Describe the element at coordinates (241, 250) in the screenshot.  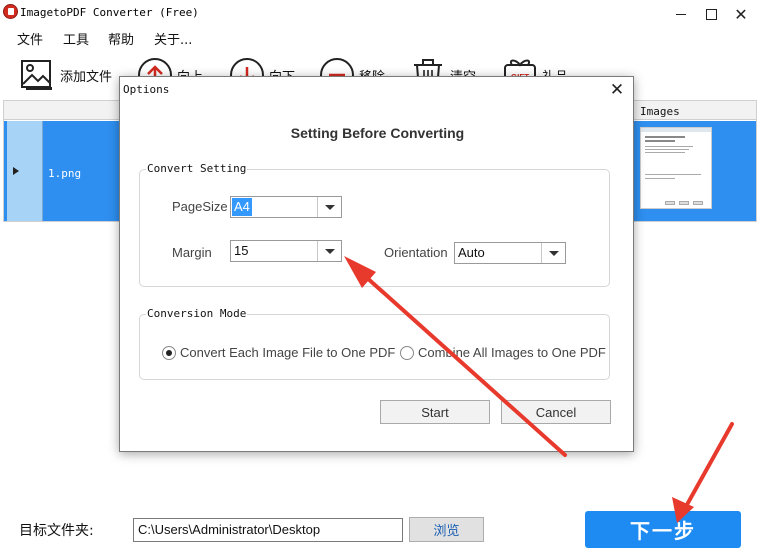
I see `margin-value: 15` at that location.